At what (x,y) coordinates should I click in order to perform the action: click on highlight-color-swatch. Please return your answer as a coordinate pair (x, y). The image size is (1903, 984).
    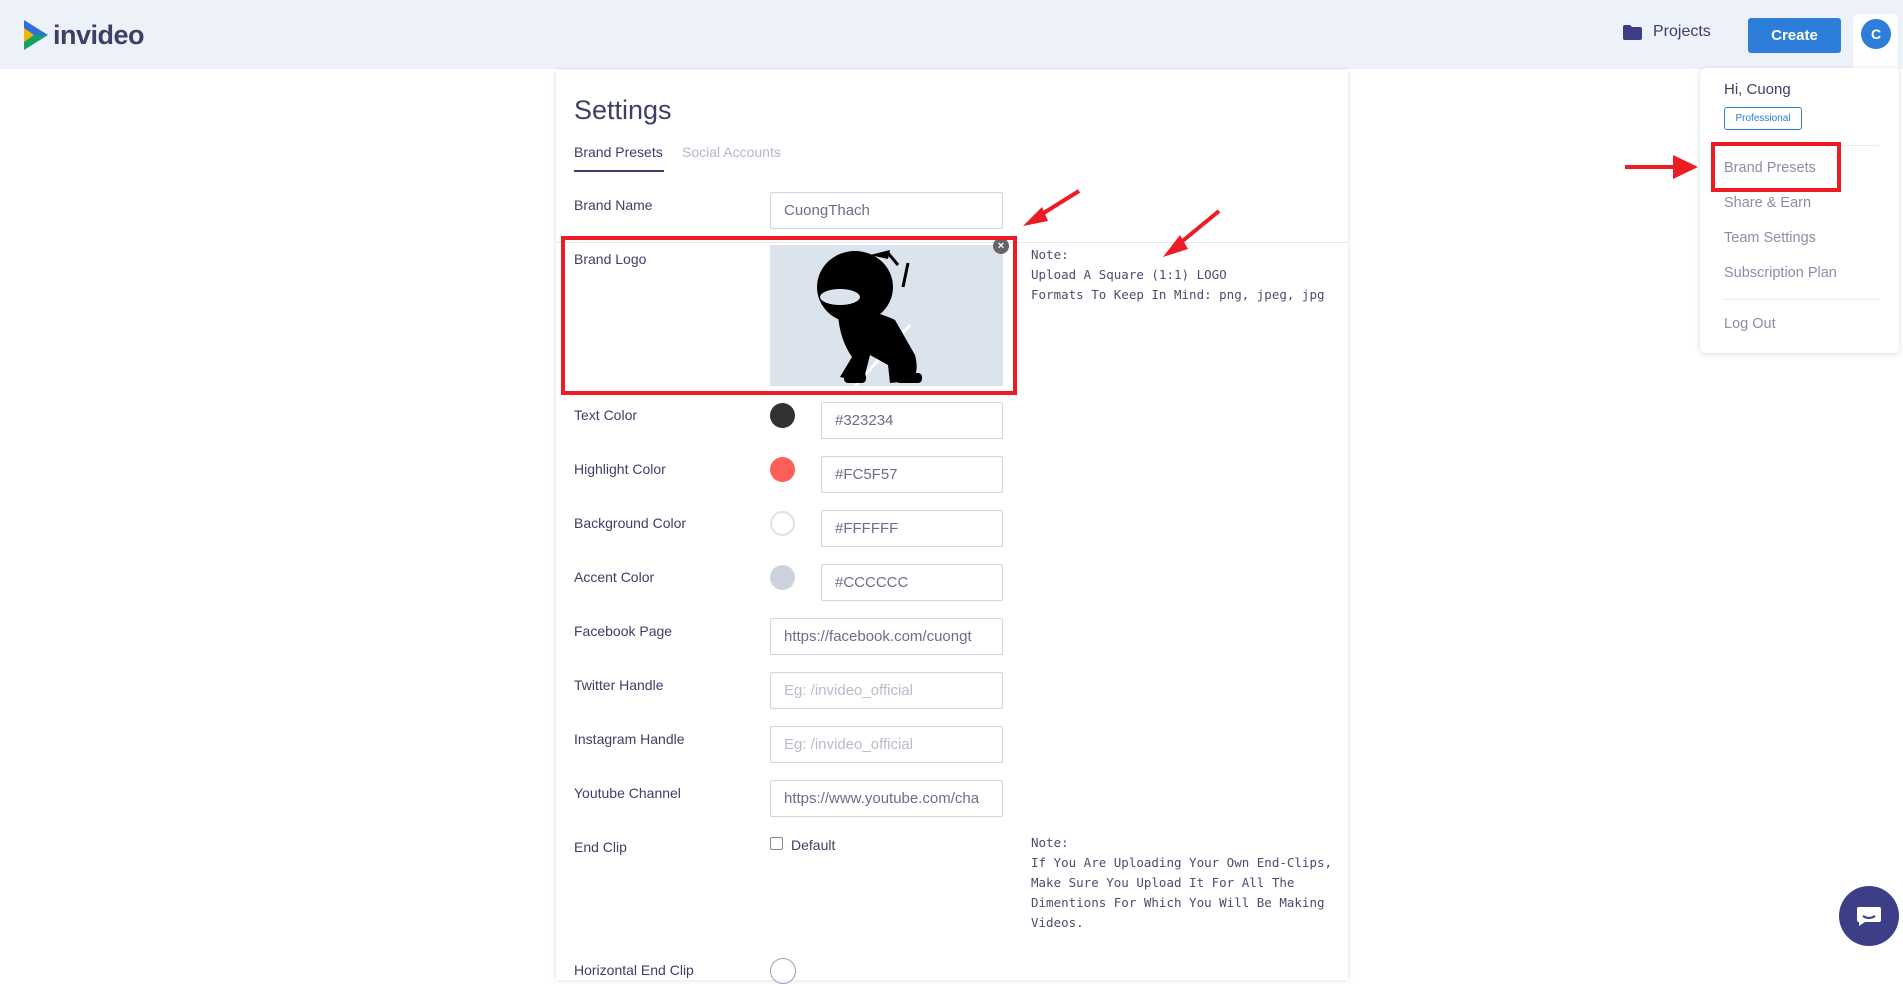
    Looking at the image, I should click on (782, 469).